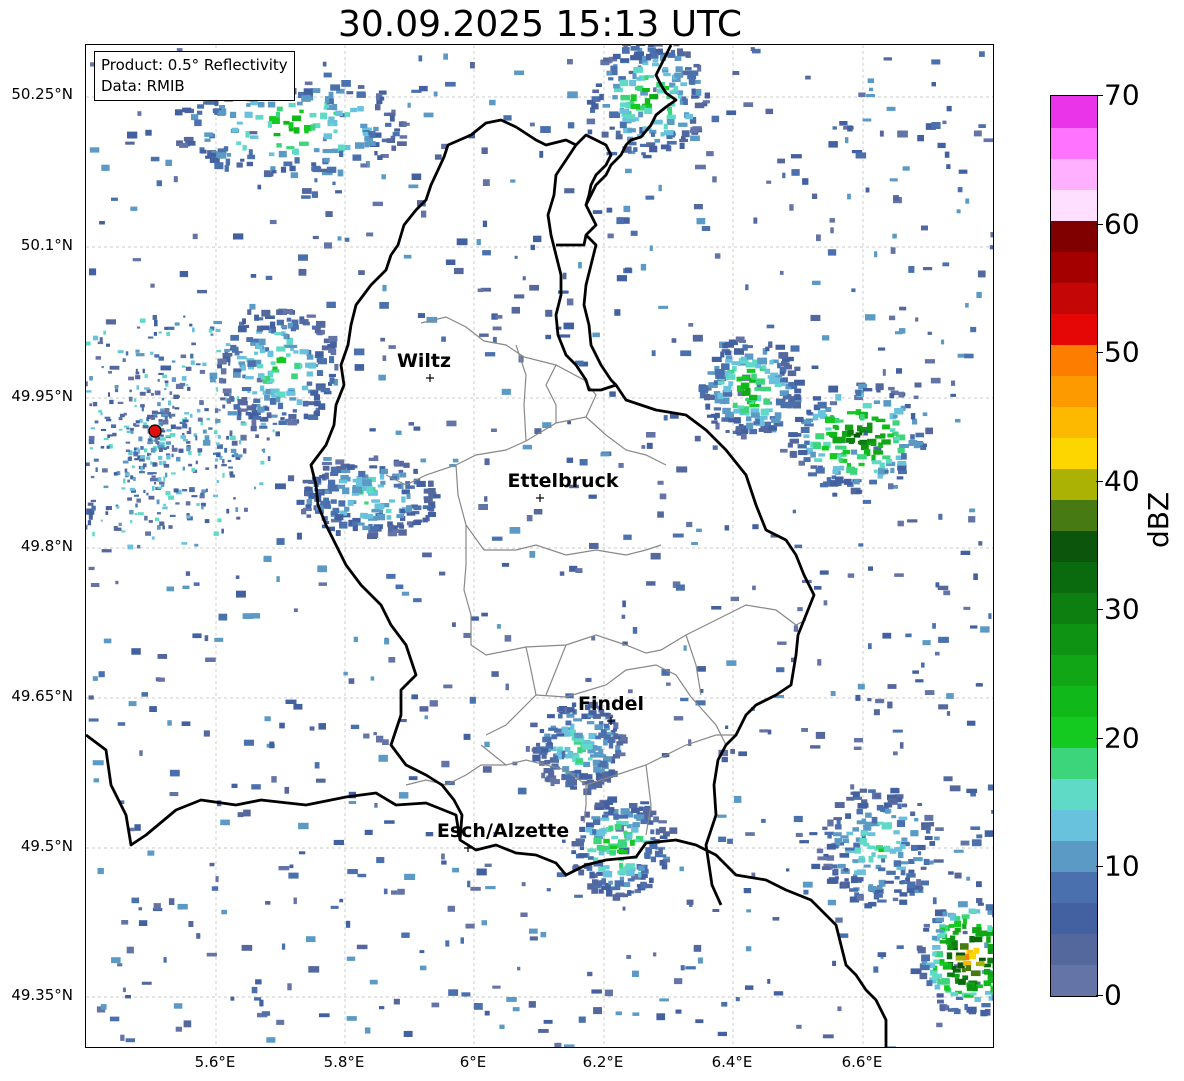  Describe the element at coordinates (1122, 738) in the screenshot. I see `colorbar-tick-label: 20` at that location.